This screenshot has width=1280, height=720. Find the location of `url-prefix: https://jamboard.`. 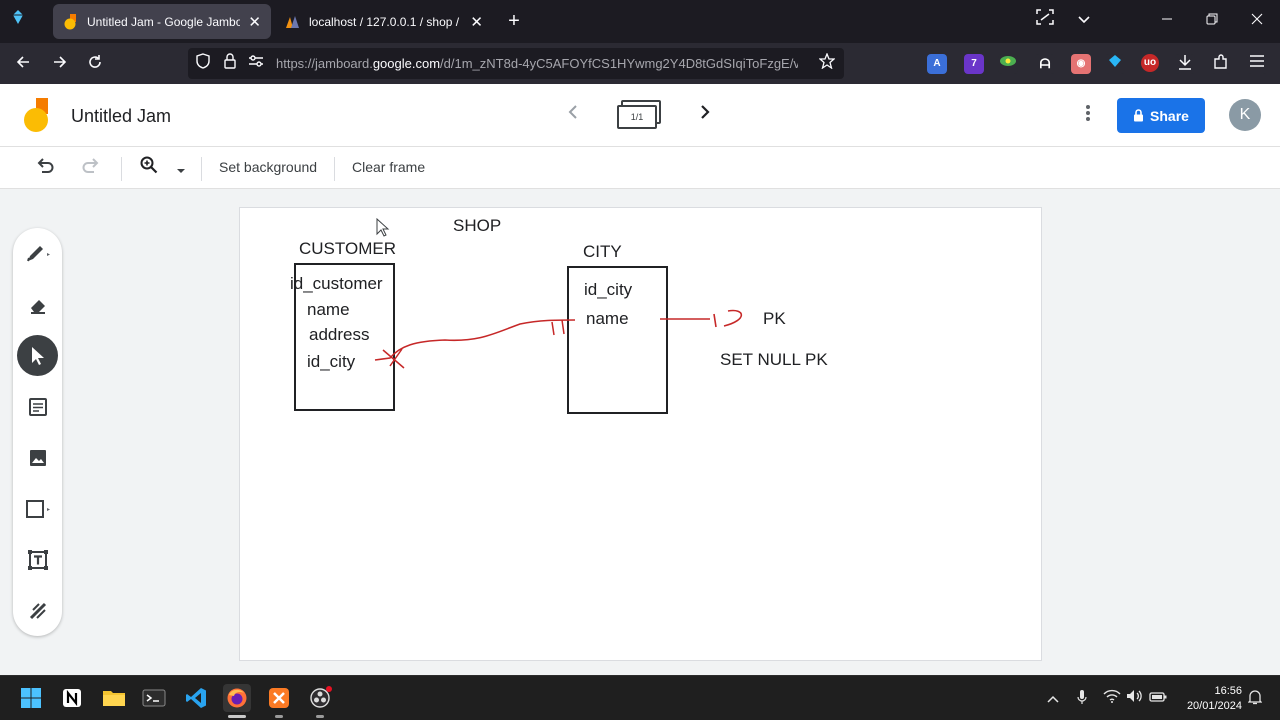

url-prefix: https://jamboard. is located at coordinates (324, 63).